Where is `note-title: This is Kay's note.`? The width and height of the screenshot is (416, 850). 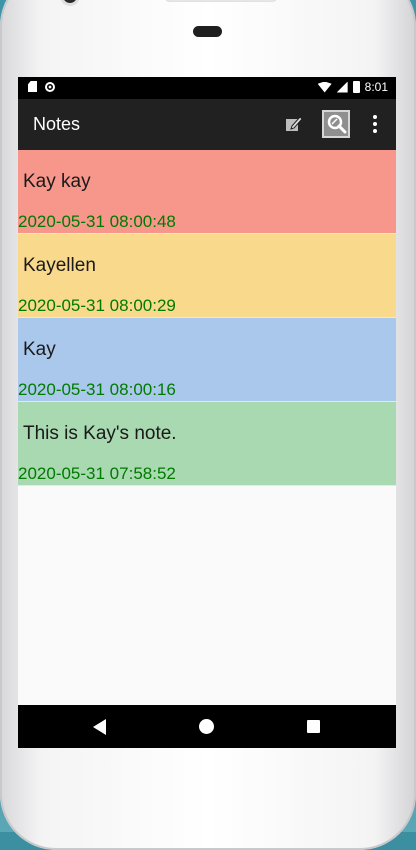
note-title: This is Kay's note. is located at coordinates (100, 433).